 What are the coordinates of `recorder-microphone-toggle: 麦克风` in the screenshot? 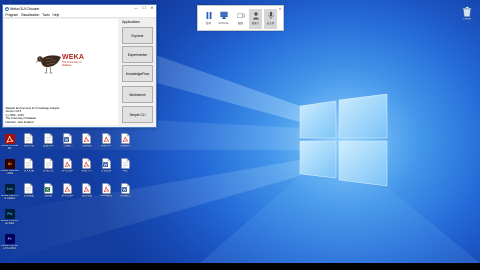 It's located at (270, 19).